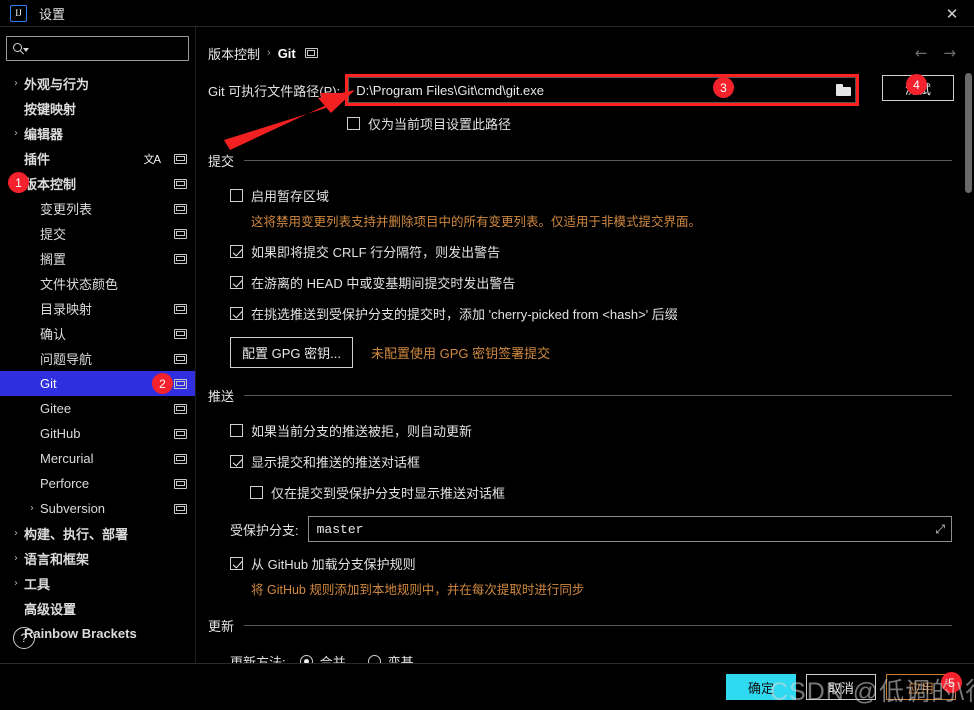 This screenshot has width=974, height=710. Describe the element at coordinates (97, 483) in the screenshot. I see `sidebar-item-perforce: Perforce` at that location.